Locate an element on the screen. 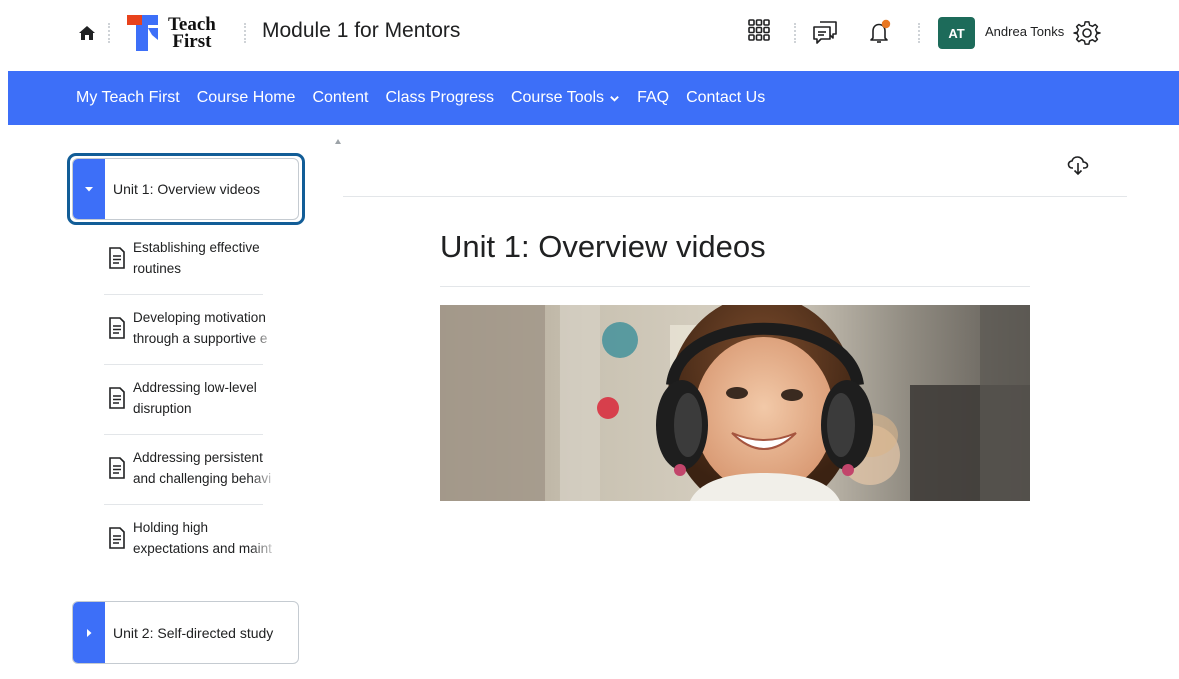 The height and width of the screenshot is (679, 1179). nav-faq: FAQ is located at coordinates (653, 98).